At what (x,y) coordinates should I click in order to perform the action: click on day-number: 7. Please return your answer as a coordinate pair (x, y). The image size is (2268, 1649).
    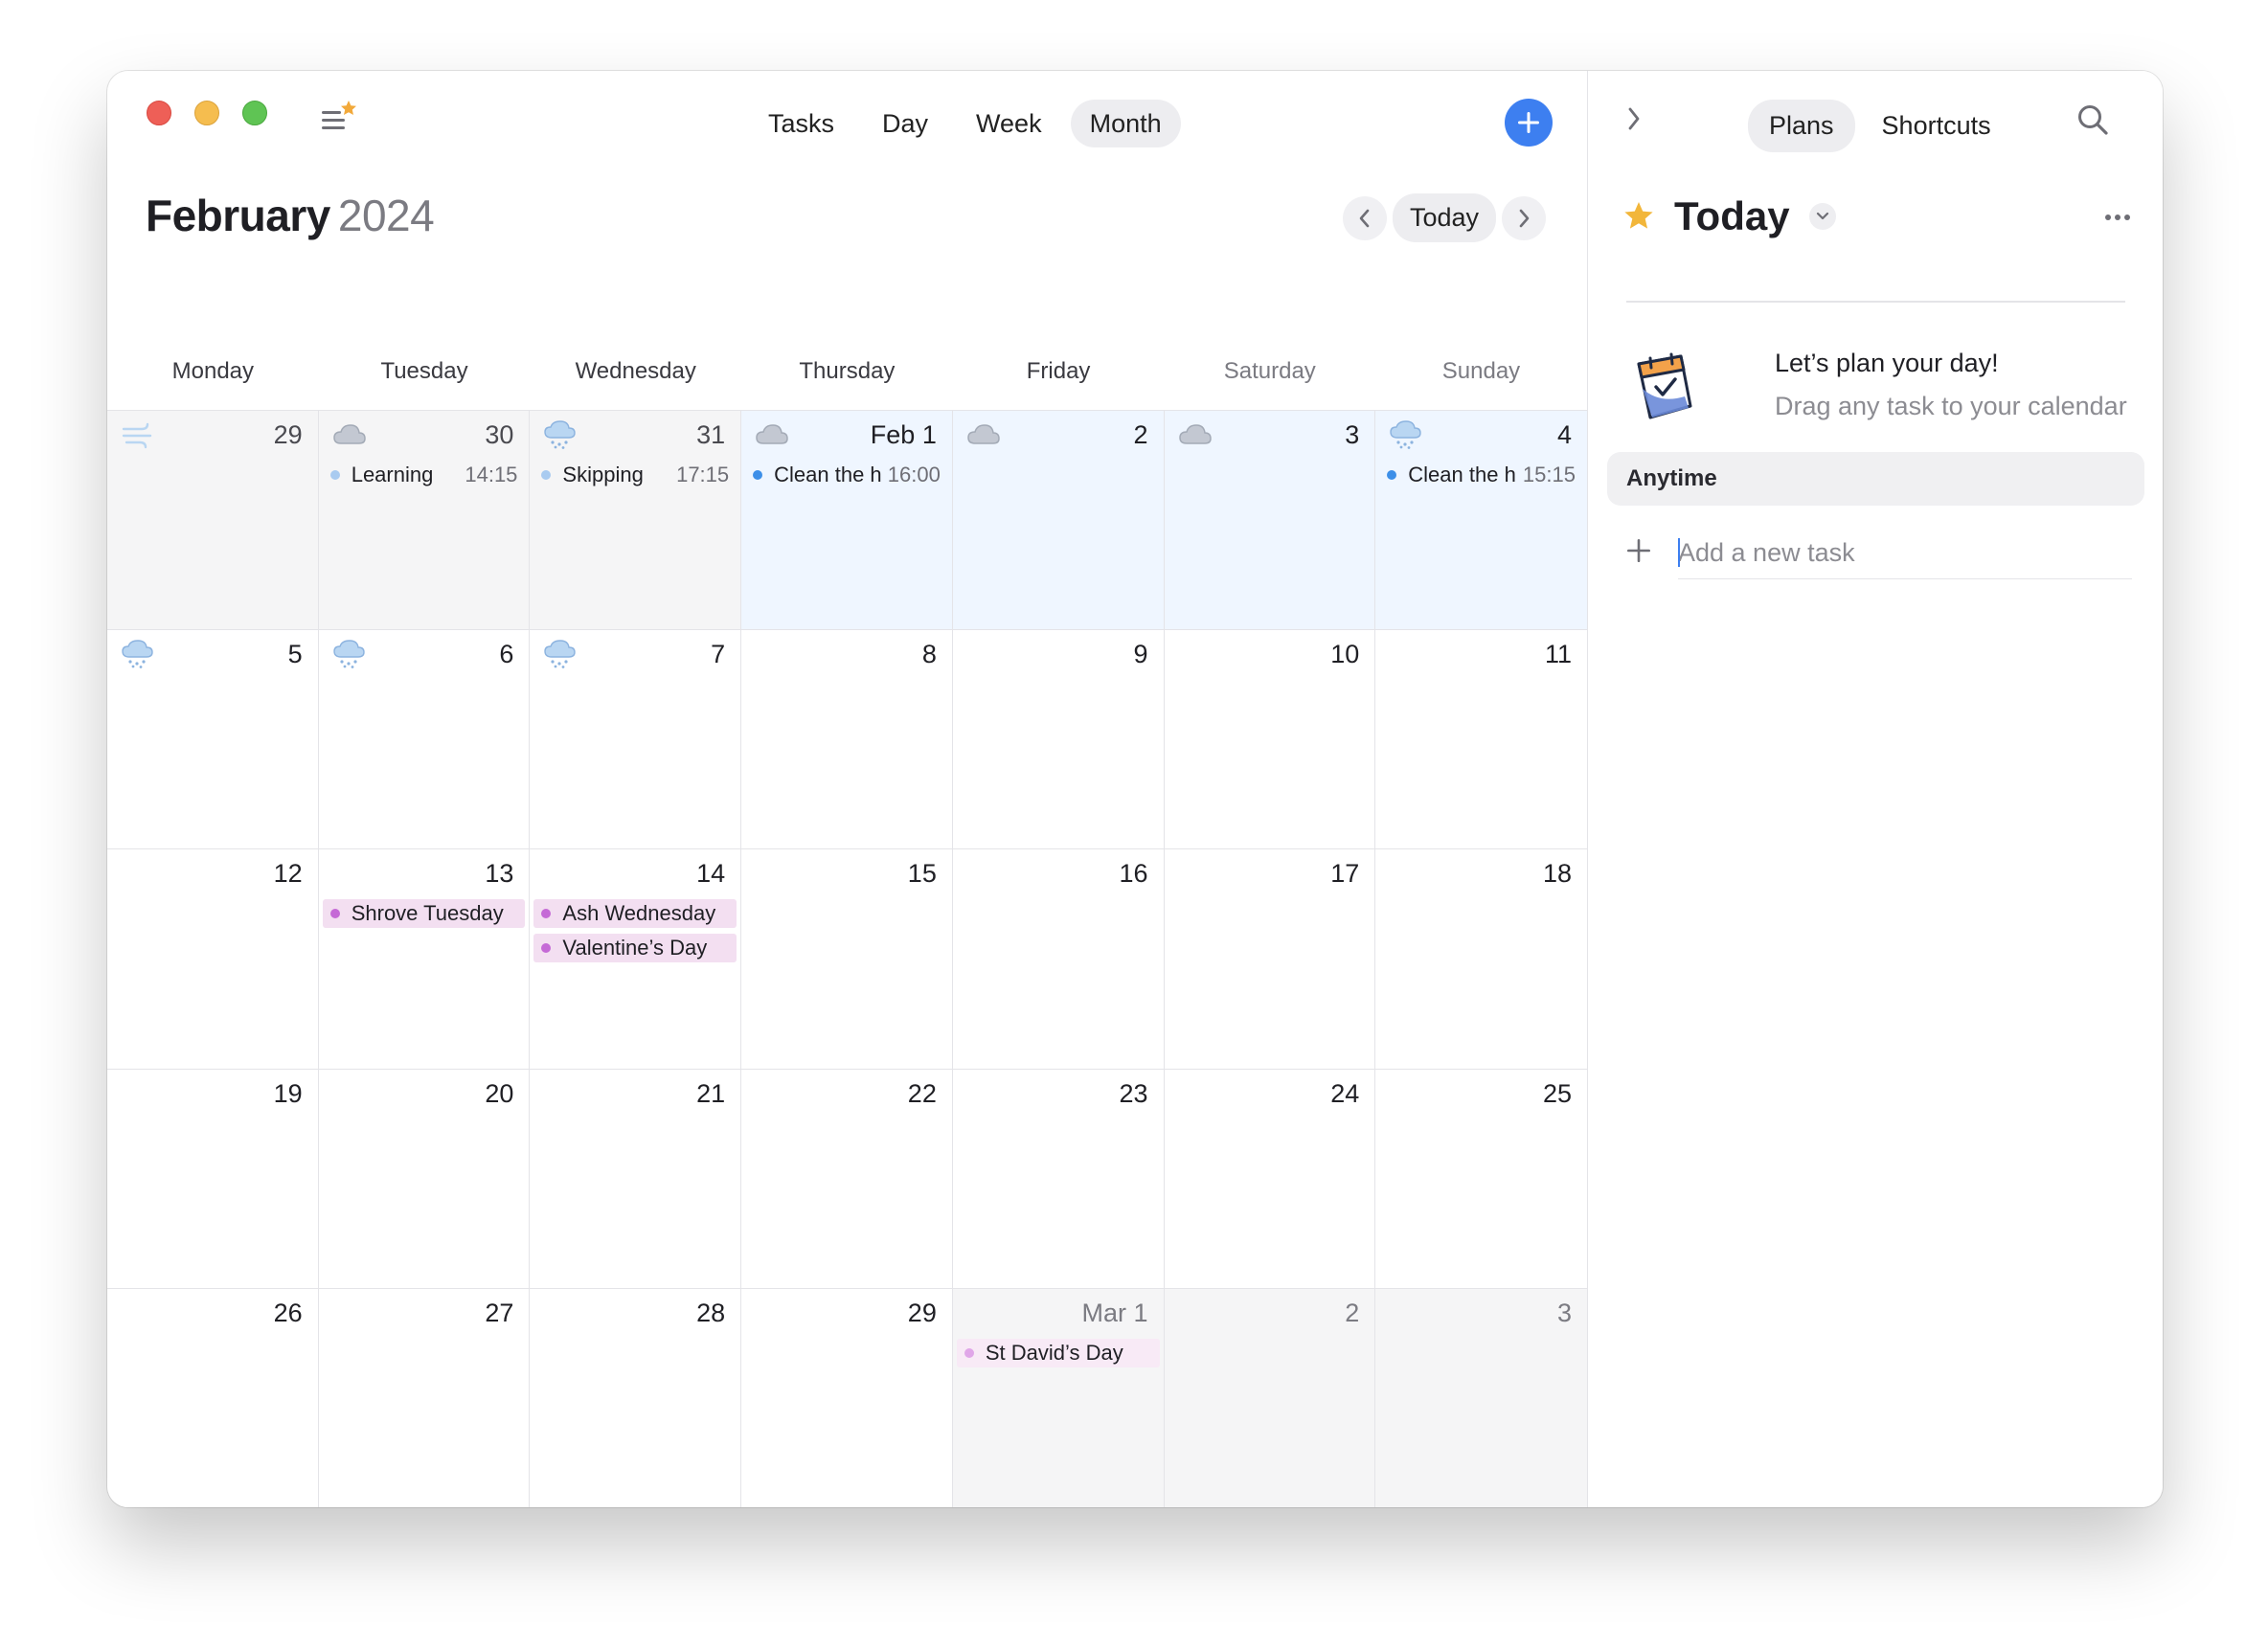
    Looking at the image, I should click on (718, 654).